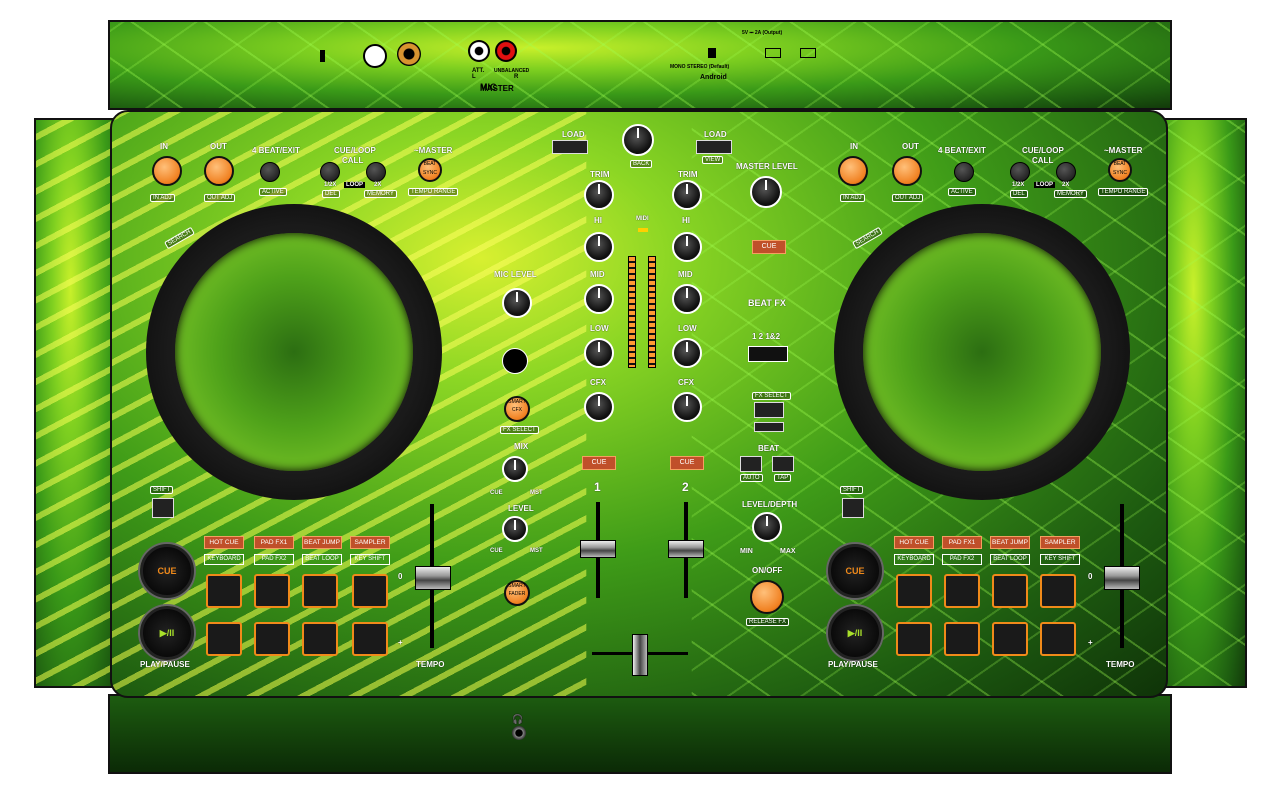 Image resolution: width=1280 pixels, height=793 pixels. I want to click on left-mode-pad-fx1: PAD FX1, so click(274, 542).